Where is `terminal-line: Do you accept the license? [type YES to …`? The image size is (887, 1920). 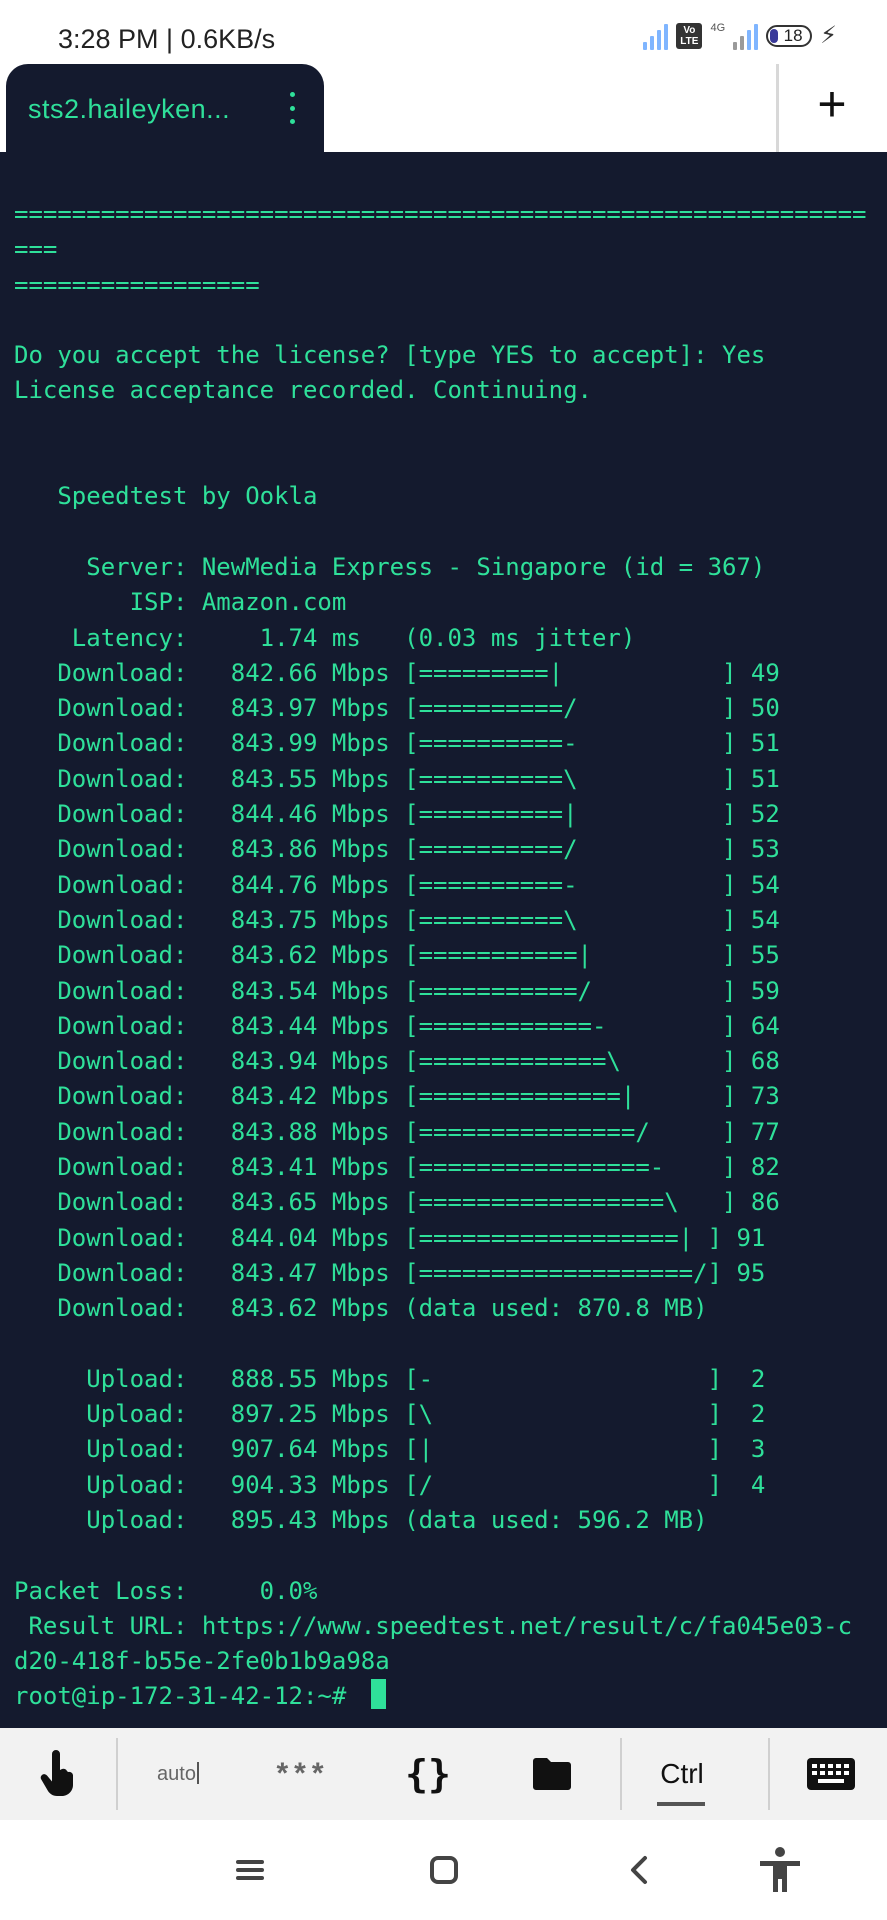 terminal-line: Do you accept the license? [type YES to … is located at coordinates (390, 355).